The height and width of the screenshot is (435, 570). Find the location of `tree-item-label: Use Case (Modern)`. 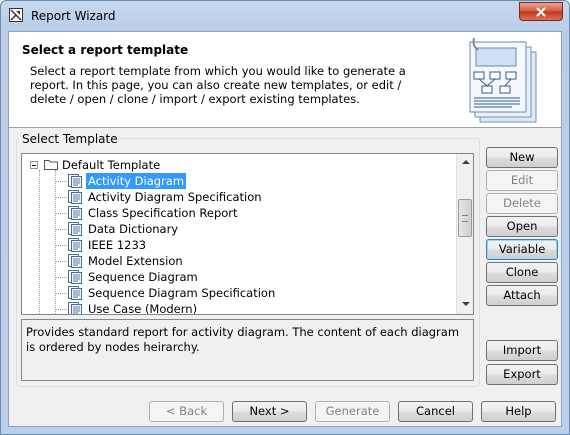

tree-item-label: Use Case (Modern) is located at coordinates (143, 308).